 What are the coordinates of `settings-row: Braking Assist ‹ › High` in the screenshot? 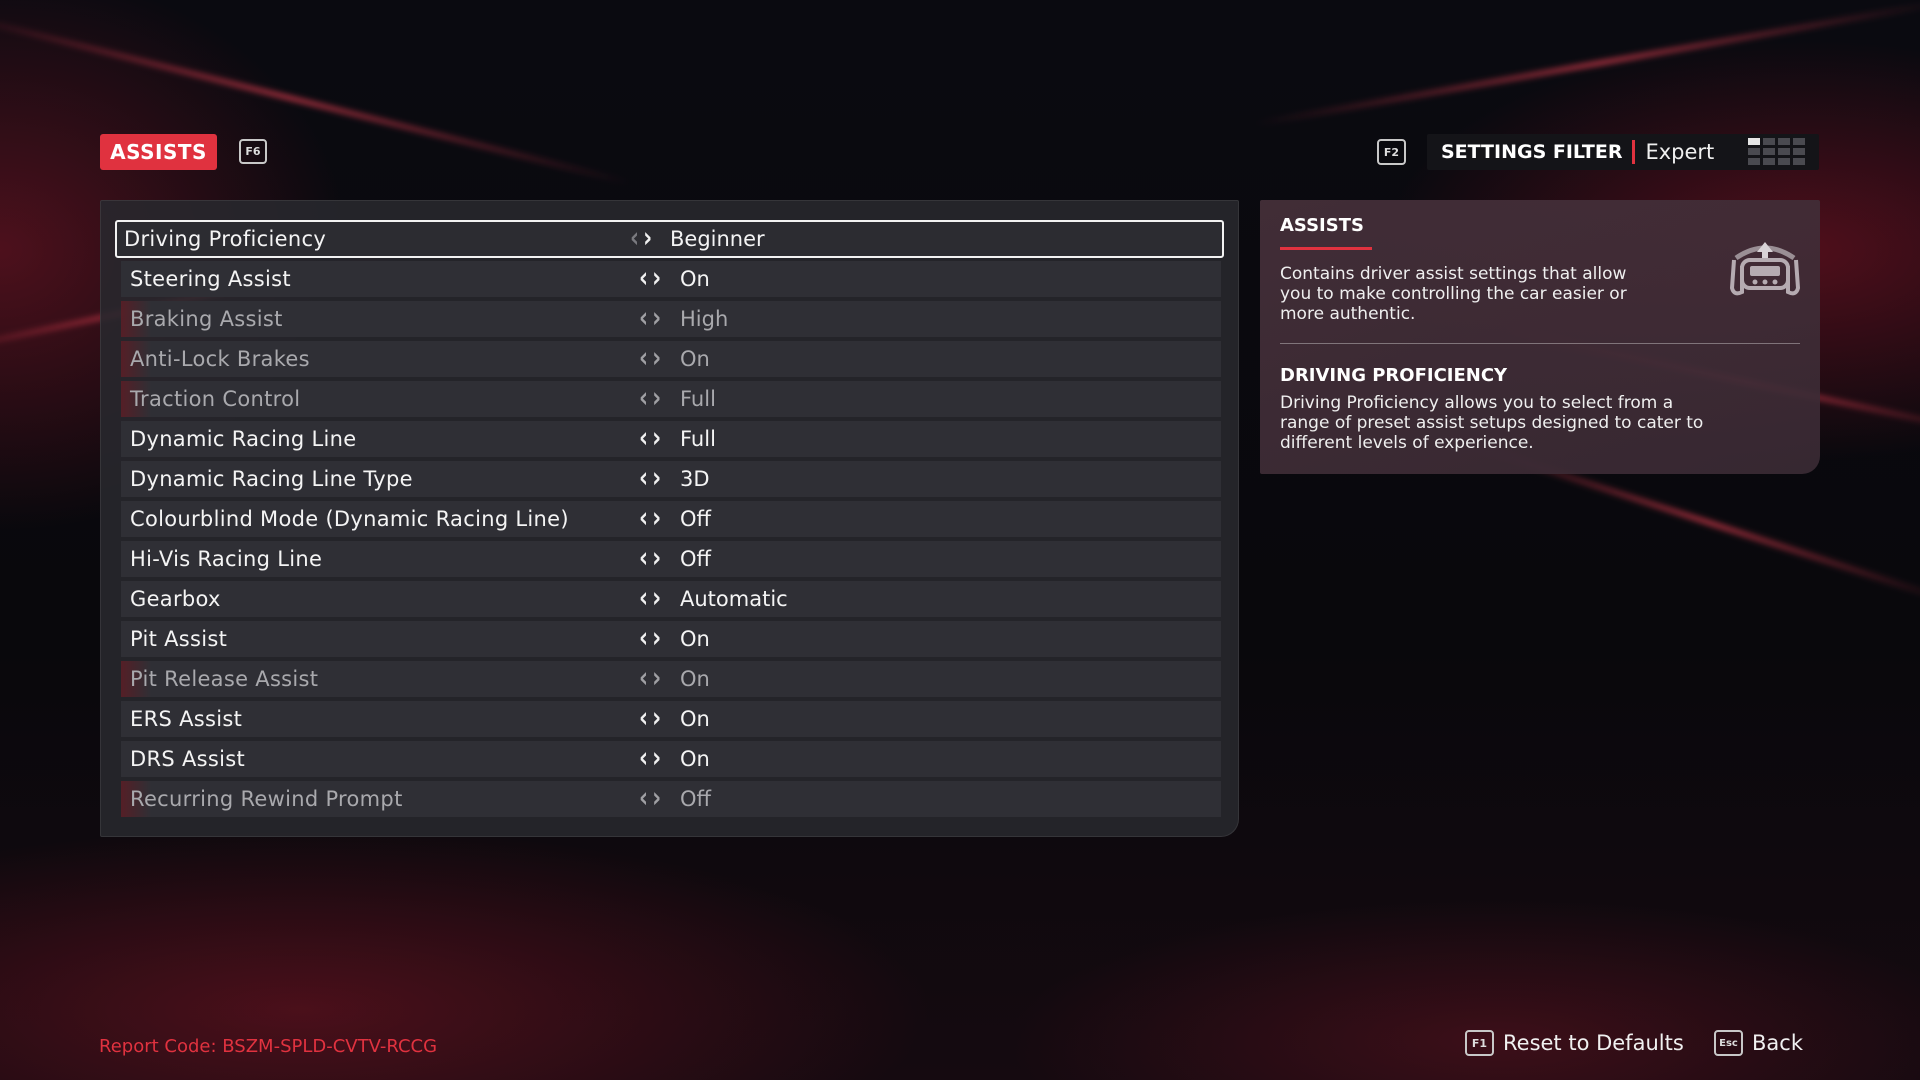 It's located at (671, 319).